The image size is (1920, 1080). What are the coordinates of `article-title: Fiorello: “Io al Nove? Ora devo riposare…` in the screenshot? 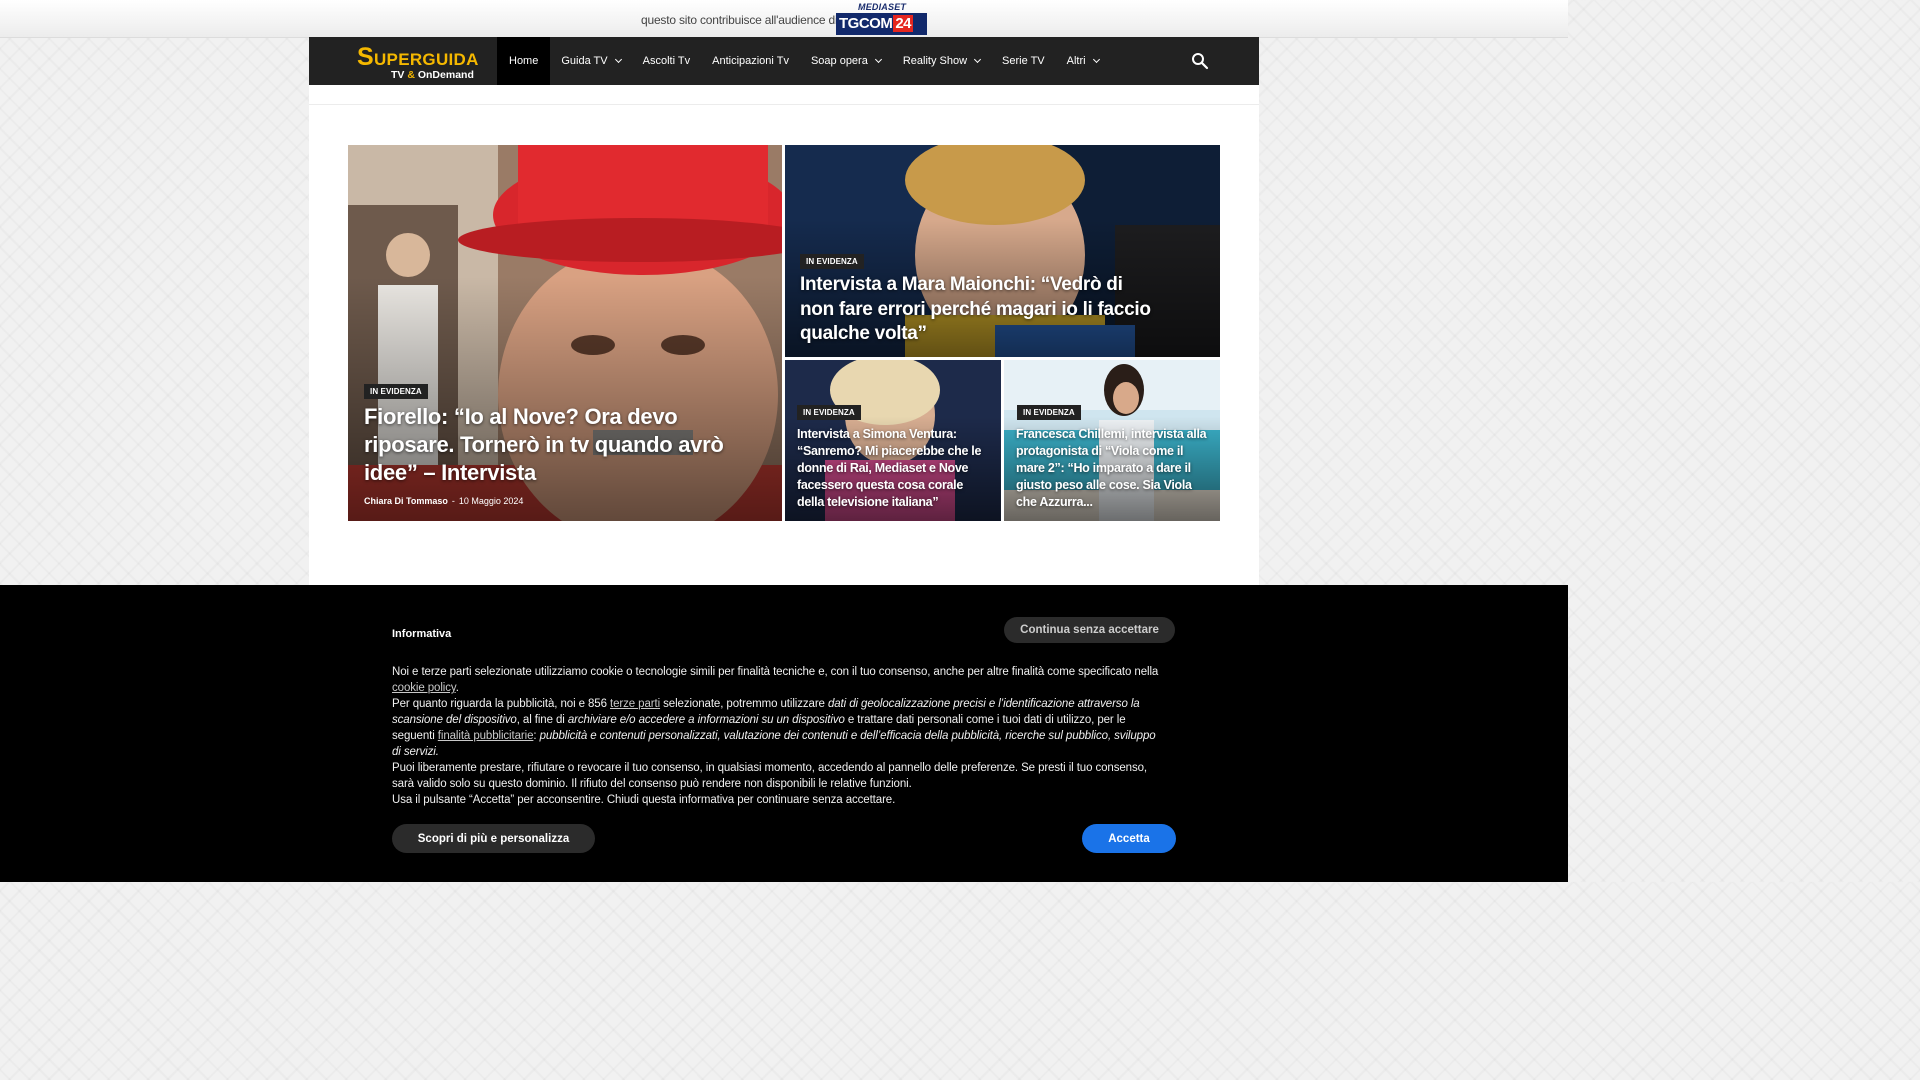 It's located at (561, 445).